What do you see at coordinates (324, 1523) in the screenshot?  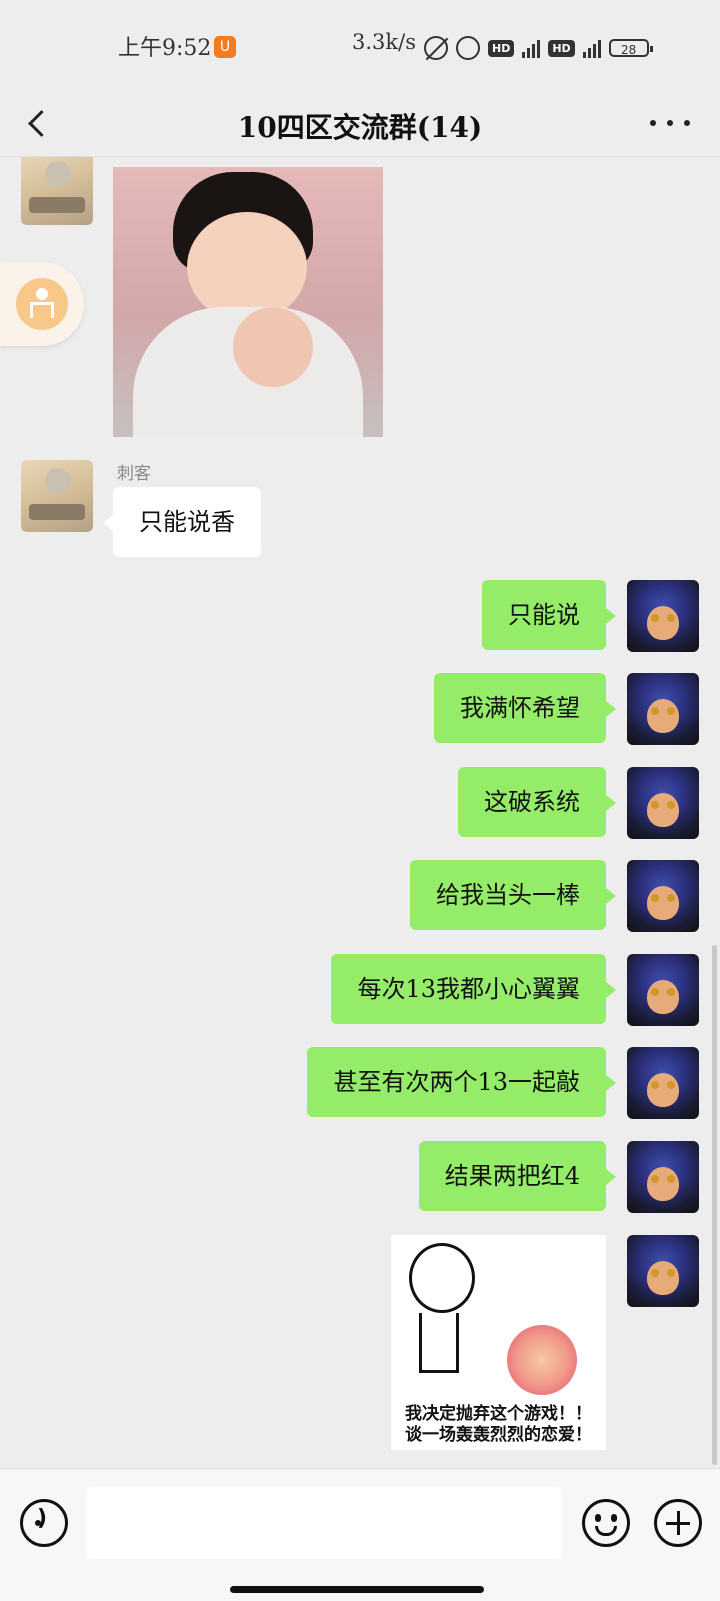 I see `message-input` at bounding box center [324, 1523].